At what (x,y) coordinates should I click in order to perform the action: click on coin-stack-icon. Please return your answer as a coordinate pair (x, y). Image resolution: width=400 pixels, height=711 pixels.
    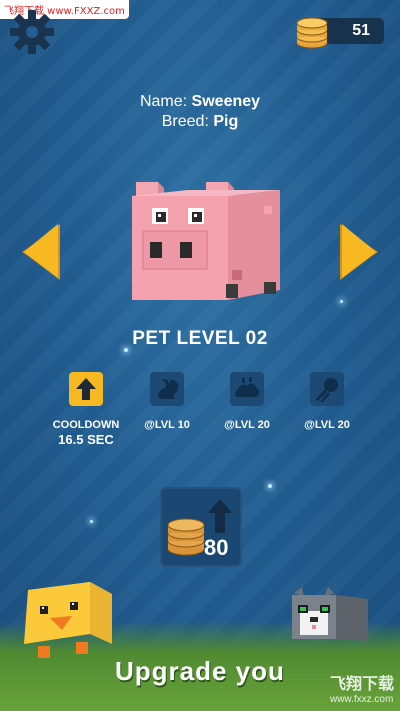
    Looking at the image, I should click on (312, 33).